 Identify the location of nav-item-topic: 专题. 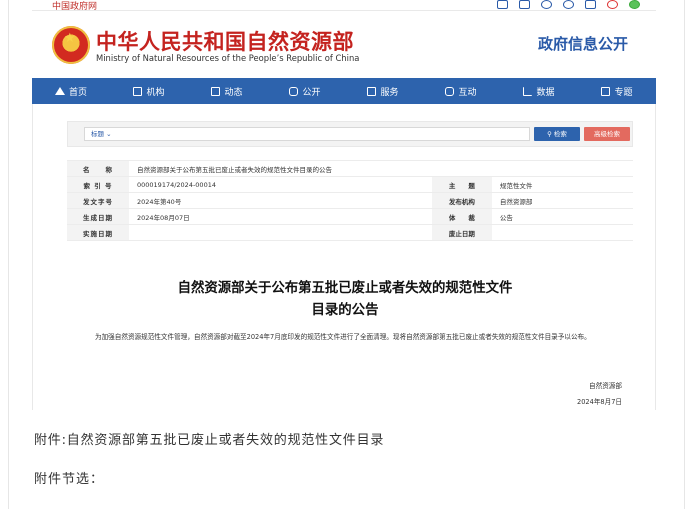
(617, 91).